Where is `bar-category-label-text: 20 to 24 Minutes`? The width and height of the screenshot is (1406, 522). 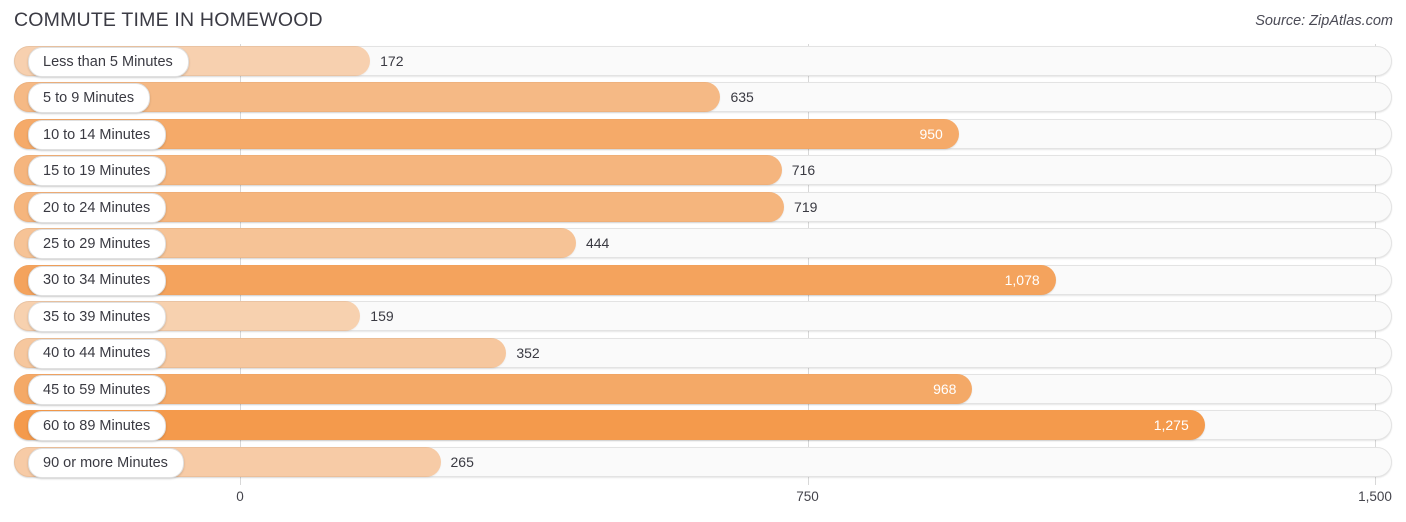 bar-category-label-text: 20 to 24 Minutes is located at coordinates (97, 207).